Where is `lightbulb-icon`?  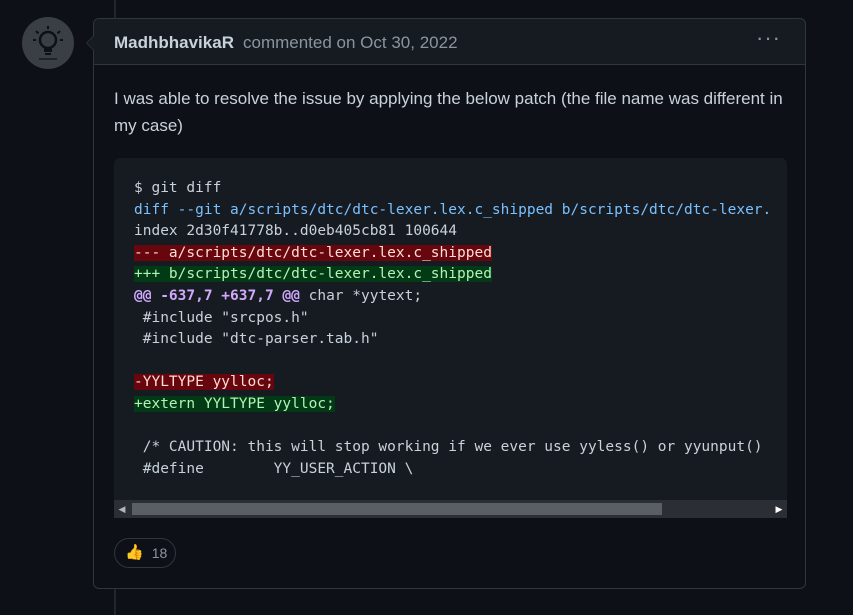 lightbulb-icon is located at coordinates (48, 43).